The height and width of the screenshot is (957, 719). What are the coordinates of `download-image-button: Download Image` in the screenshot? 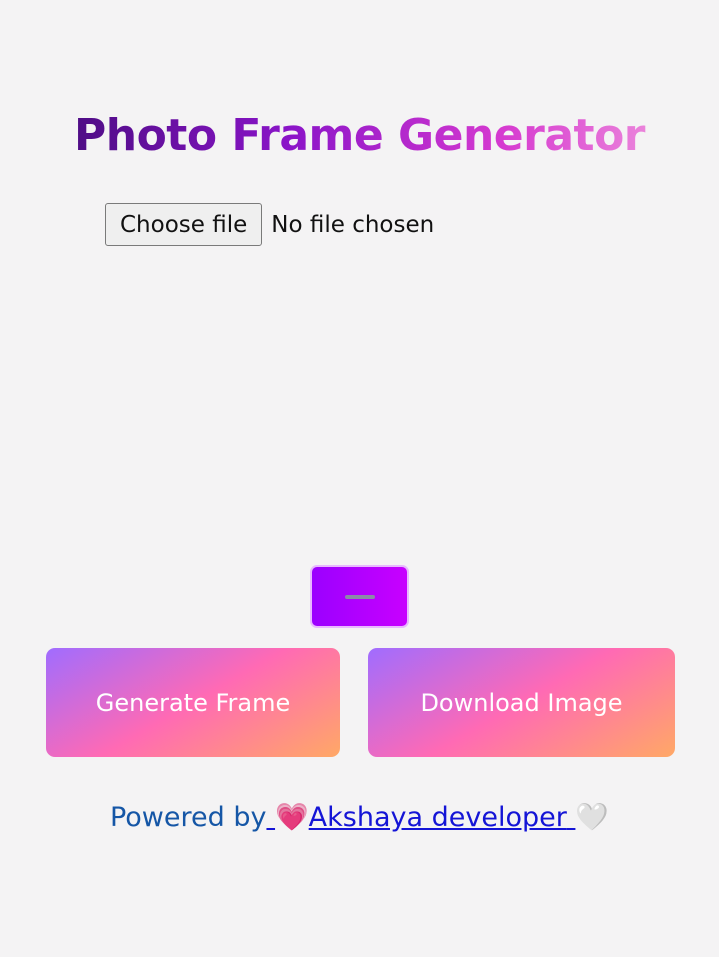 It's located at (521, 702).